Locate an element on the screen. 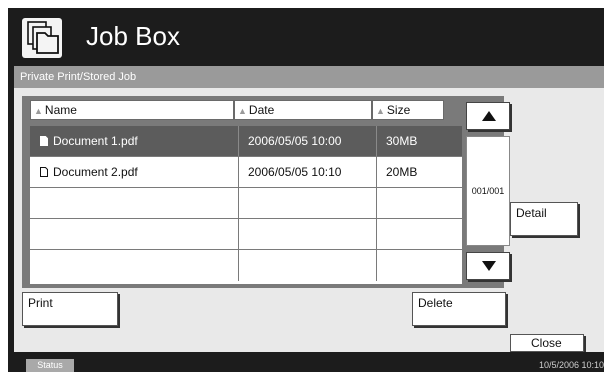  header: Job Box is located at coordinates (306, 36).